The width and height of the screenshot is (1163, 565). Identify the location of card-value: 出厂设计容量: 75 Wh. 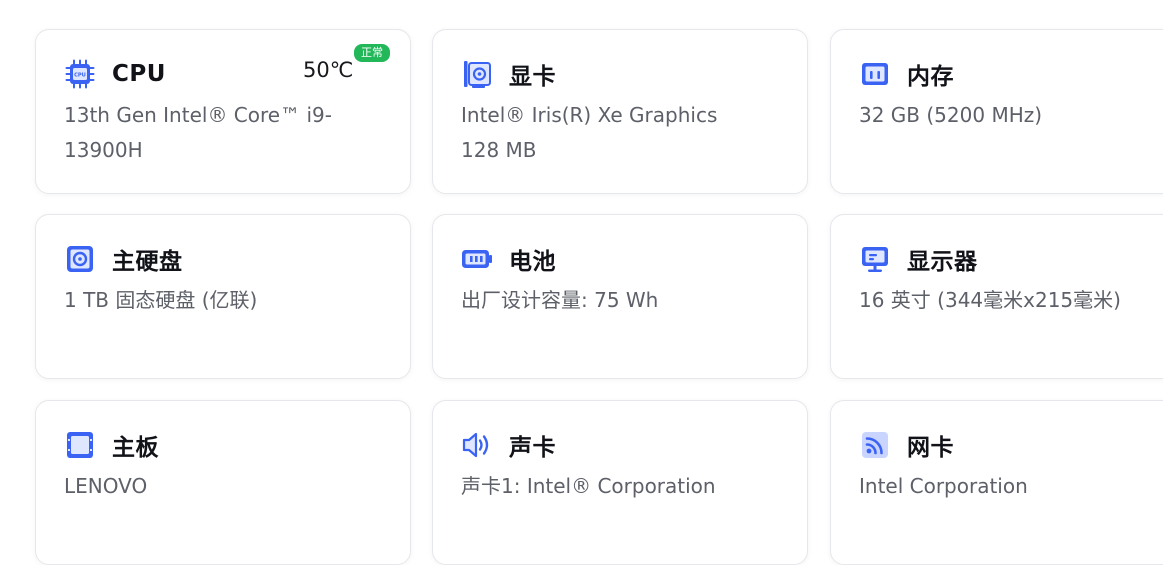
(560, 300).